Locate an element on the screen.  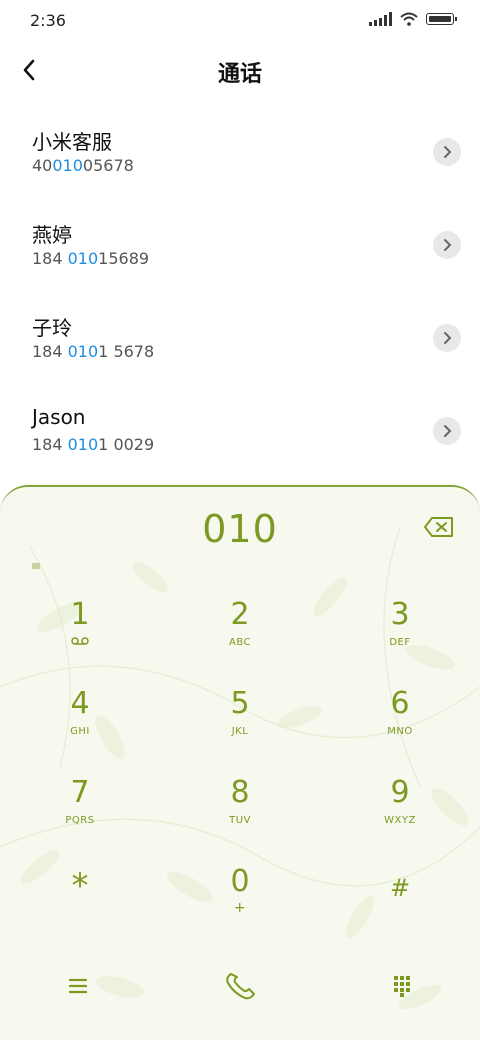
dial-number-display: 010 is located at coordinates (240, 529).